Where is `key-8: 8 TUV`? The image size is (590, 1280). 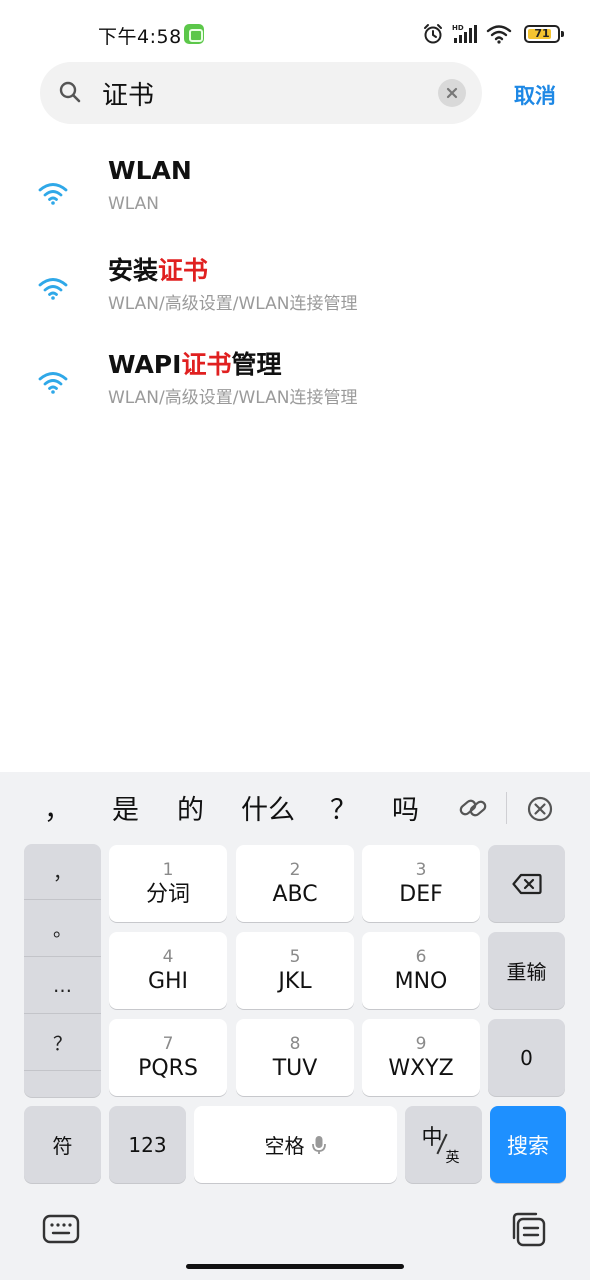
key-8: 8 TUV is located at coordinates (295, 1057).